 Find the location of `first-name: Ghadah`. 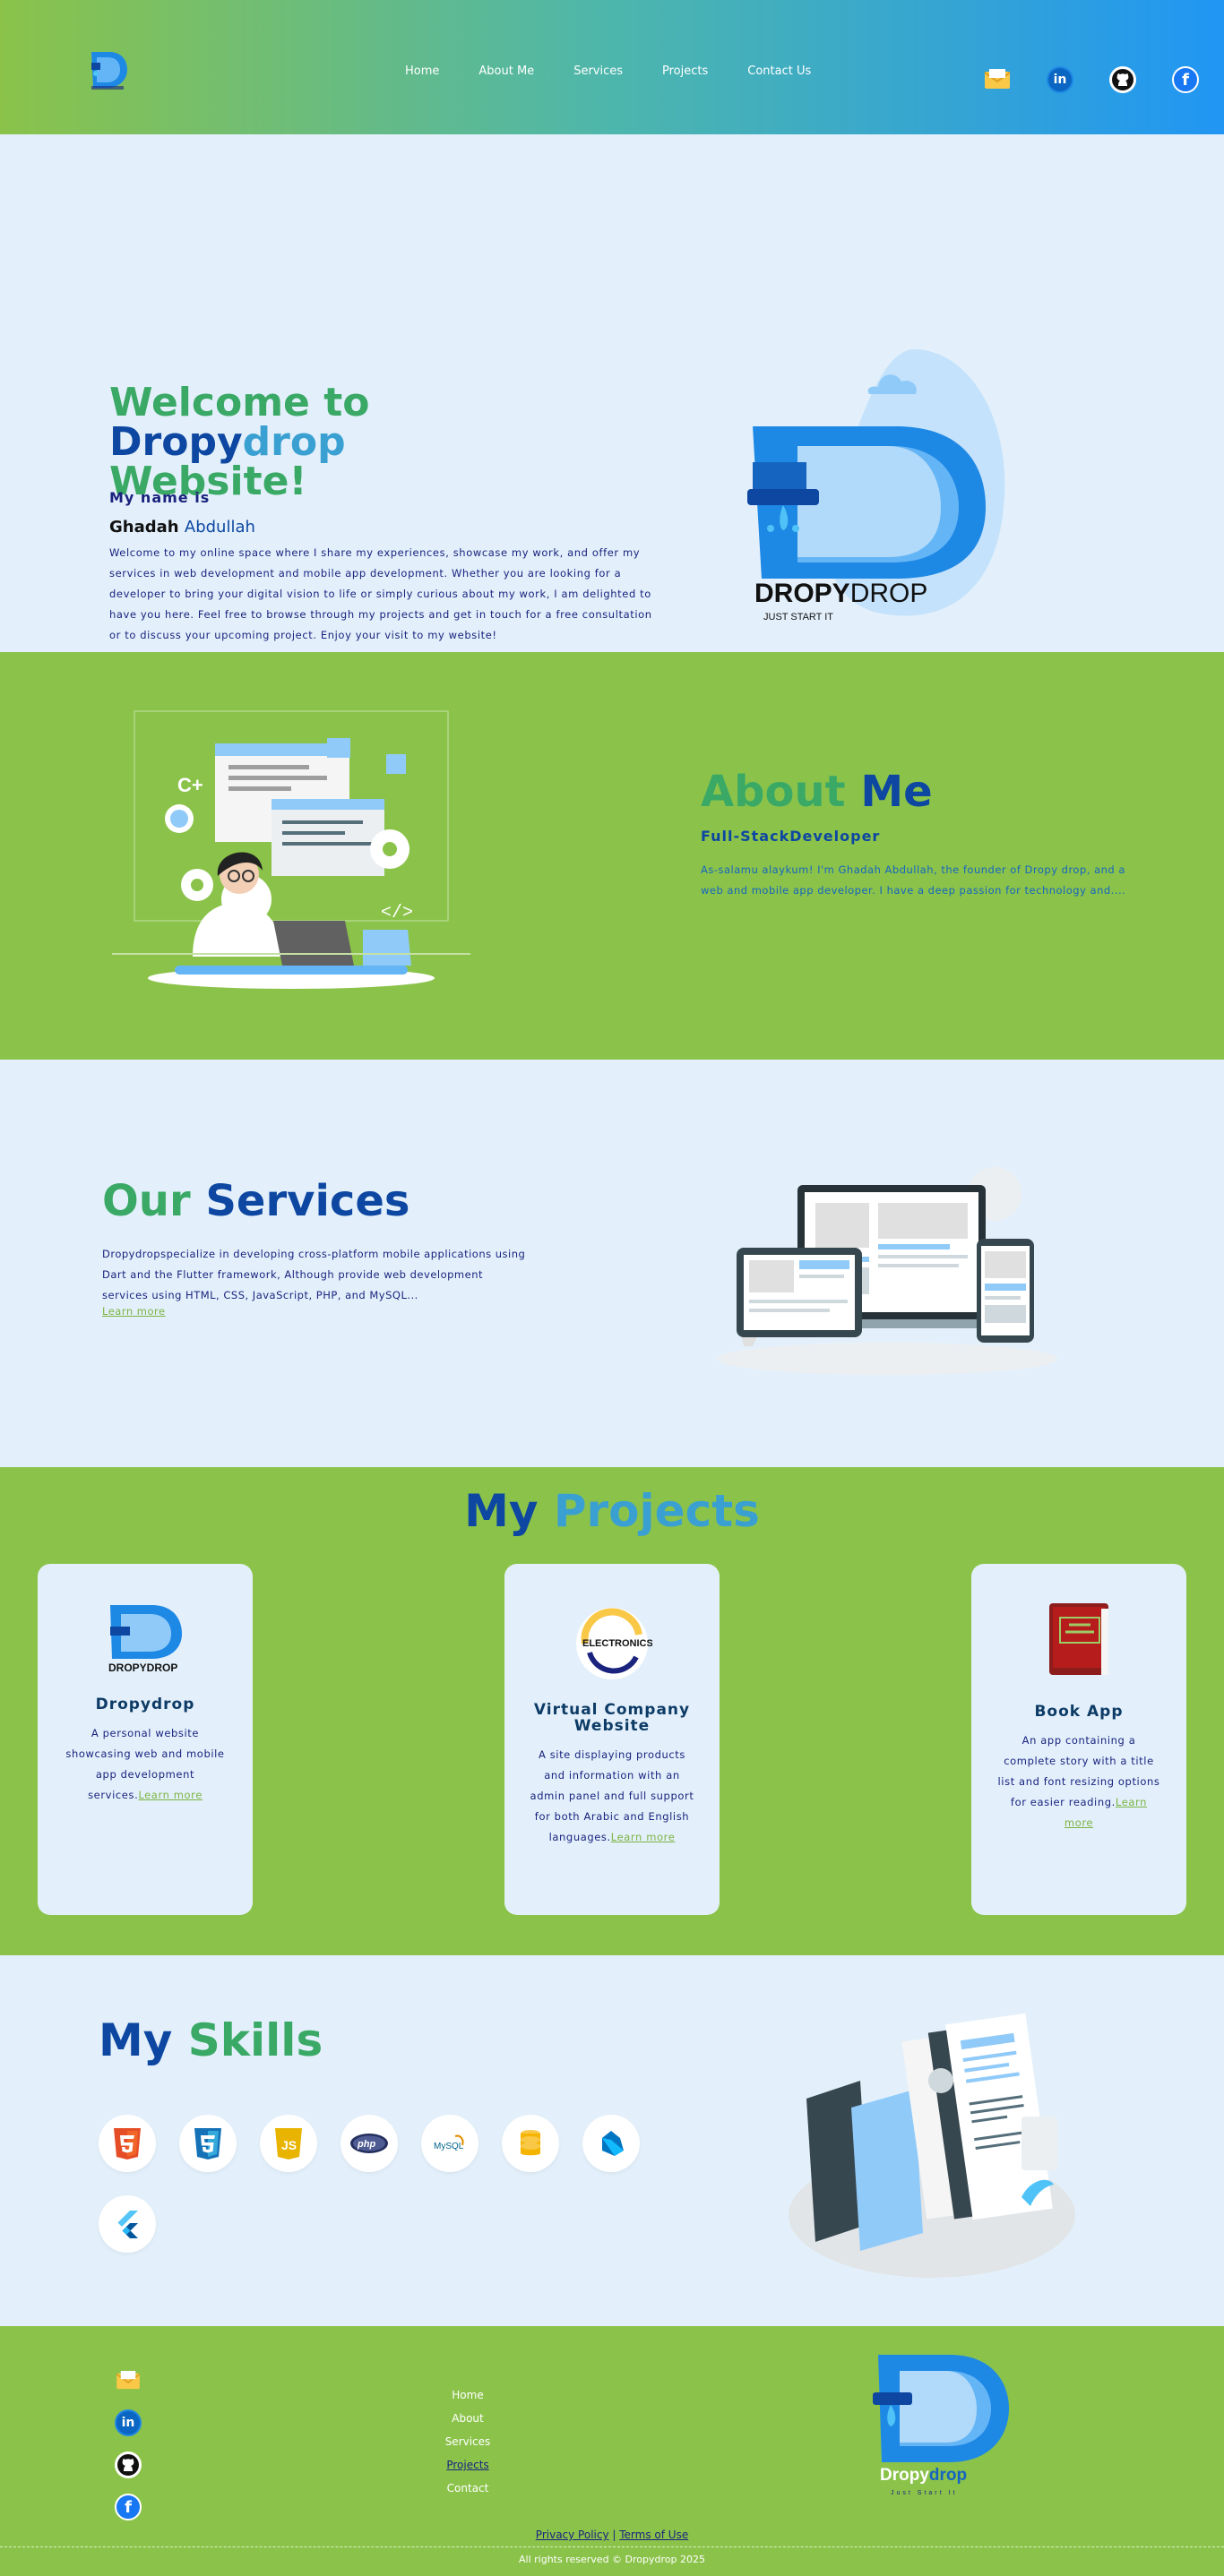

first-name: Ghadah is located at coordinates (144, 527).